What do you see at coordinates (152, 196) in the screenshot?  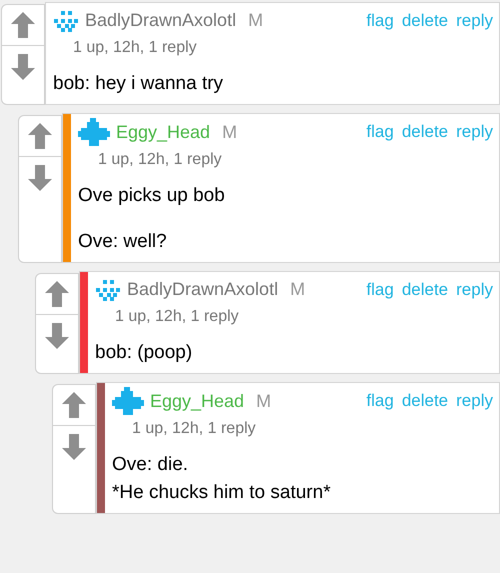 I see `comment-text: Ove picks up bob` at bounding box center [152, 196].